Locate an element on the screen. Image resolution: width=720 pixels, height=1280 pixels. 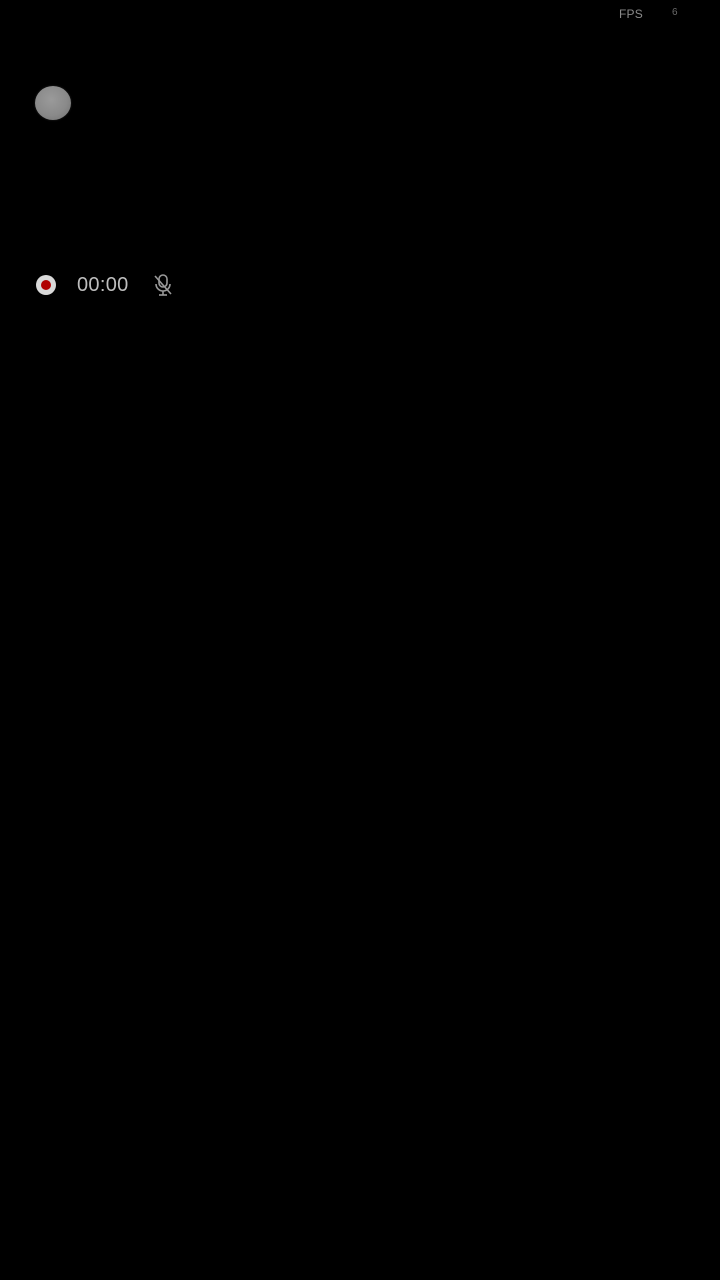
mic-muted-icon is located at coordinates (163, 285).